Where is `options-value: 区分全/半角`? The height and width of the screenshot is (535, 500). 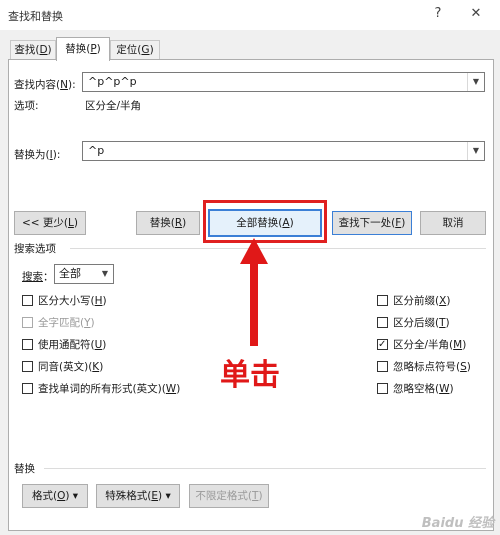
options-value: 区分全/半角 is located at coordinates (113, 106).